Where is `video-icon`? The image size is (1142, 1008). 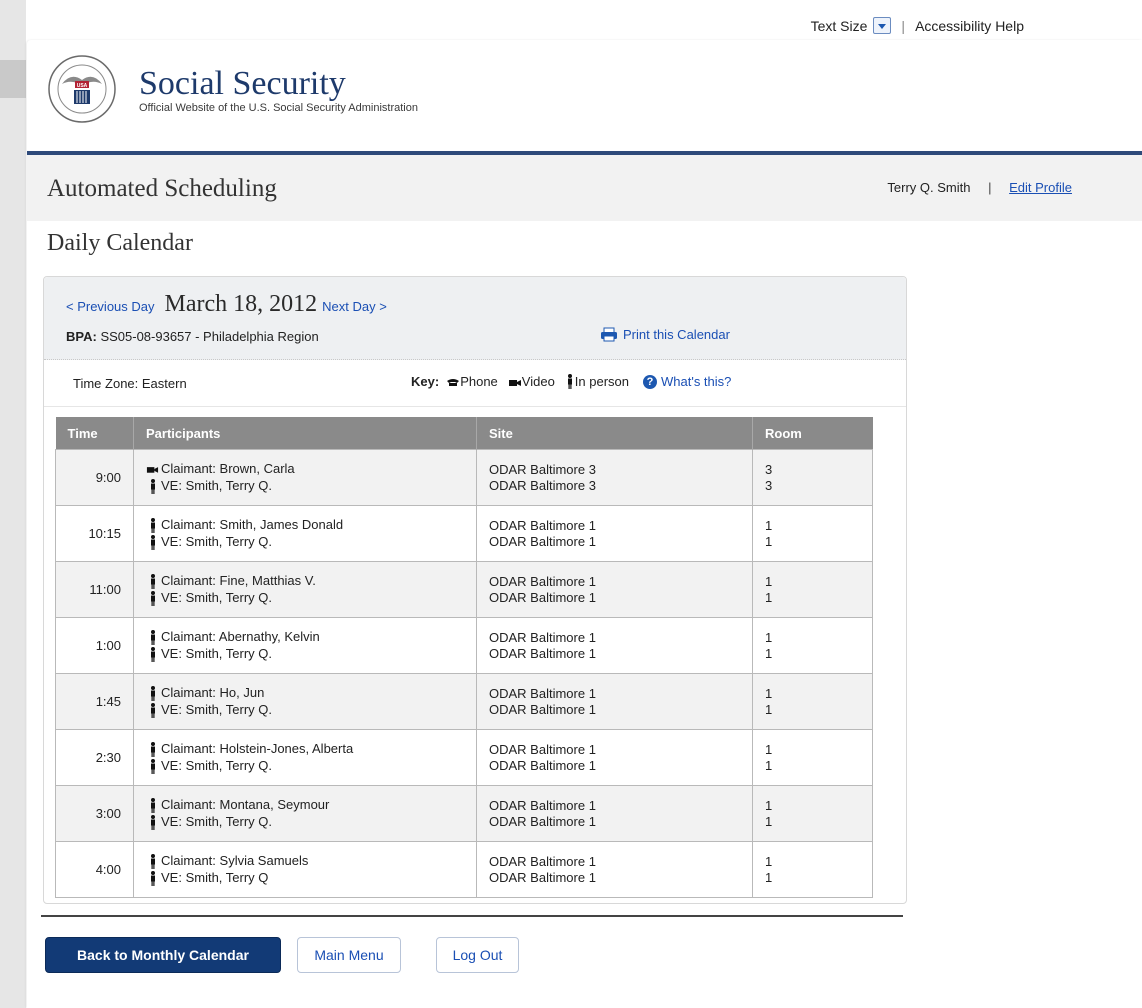
video-icon is located at coordinates (152, 469).